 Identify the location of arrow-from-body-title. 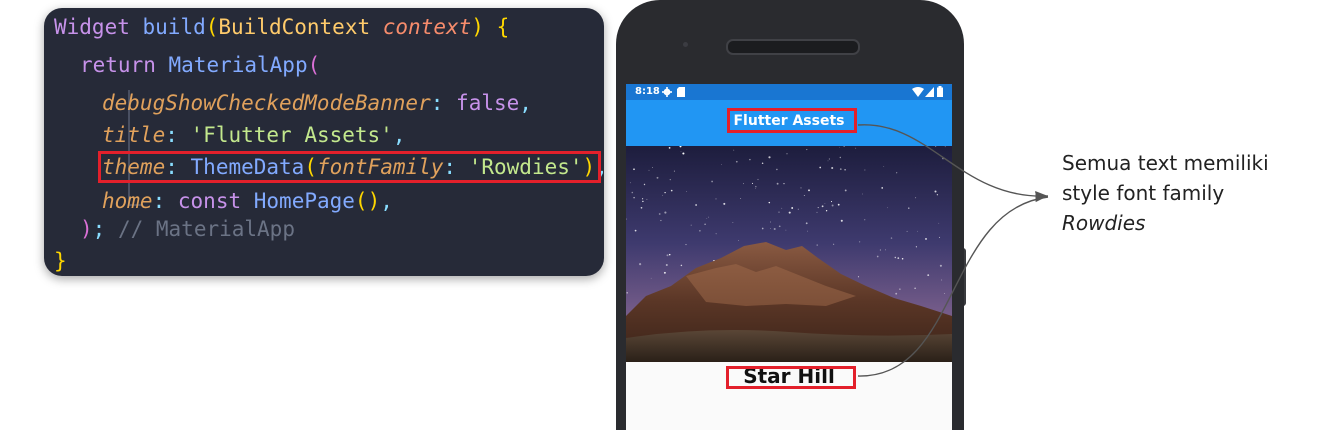
(953, 286).